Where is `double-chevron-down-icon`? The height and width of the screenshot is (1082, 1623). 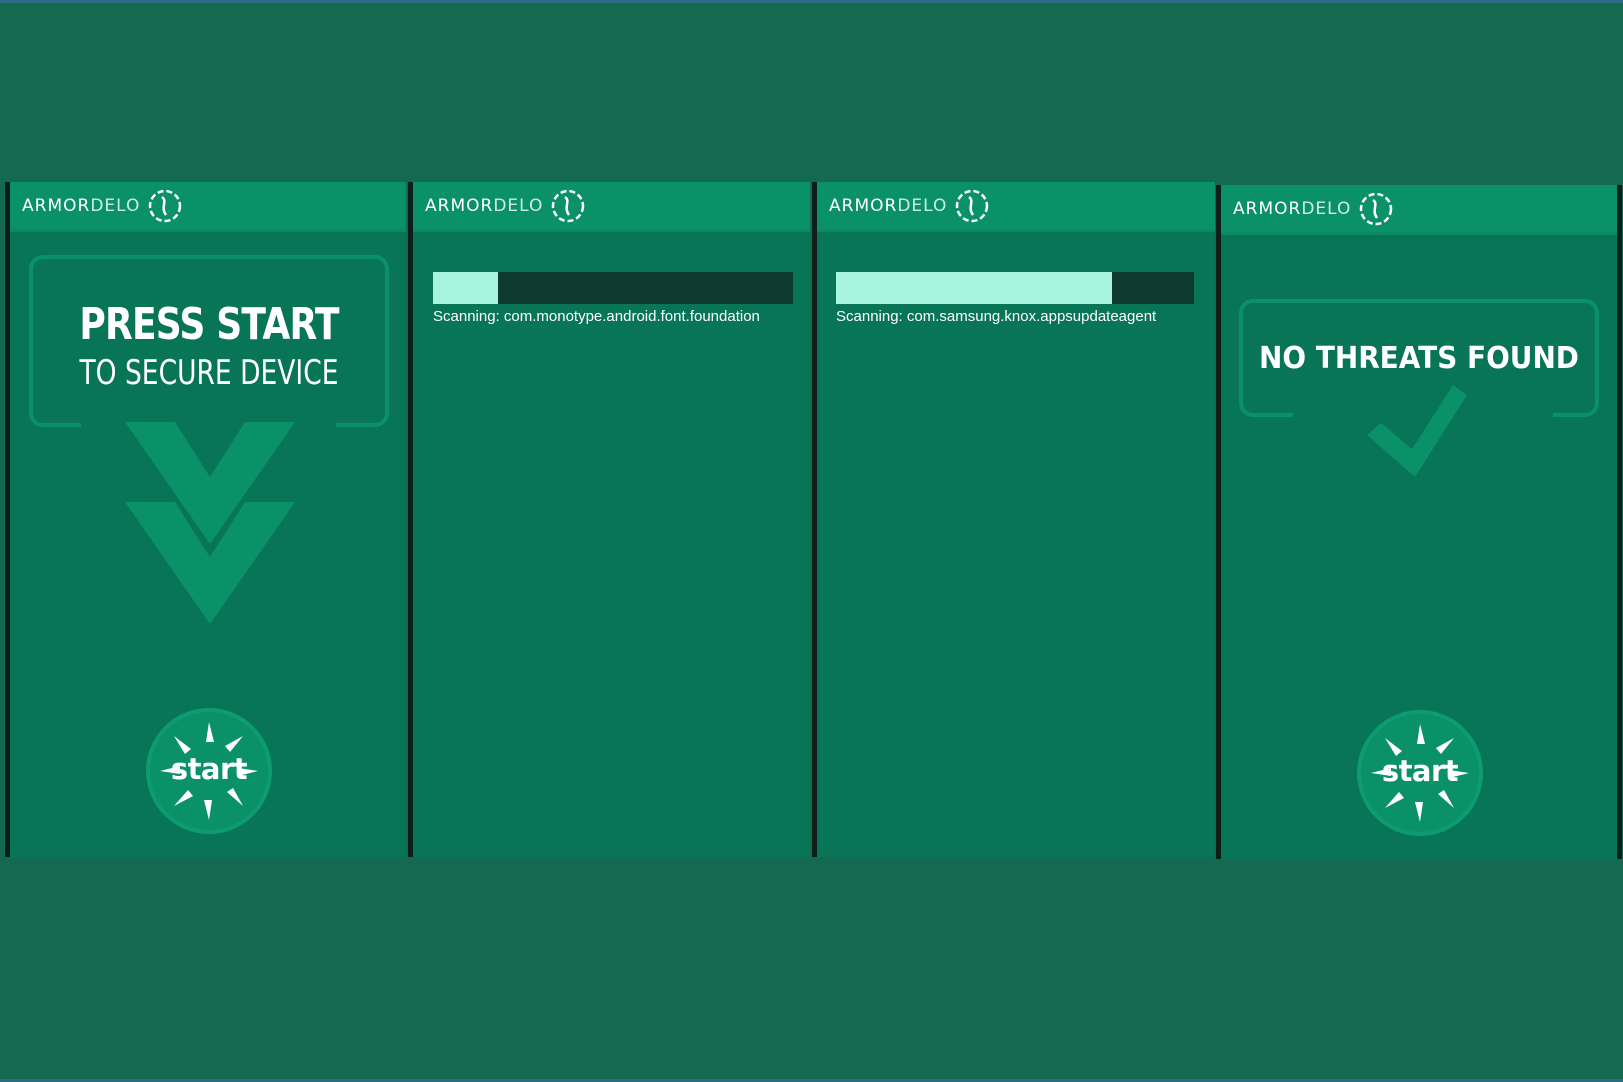 double-chevron-down-icon is located at coordinates (210, 523).